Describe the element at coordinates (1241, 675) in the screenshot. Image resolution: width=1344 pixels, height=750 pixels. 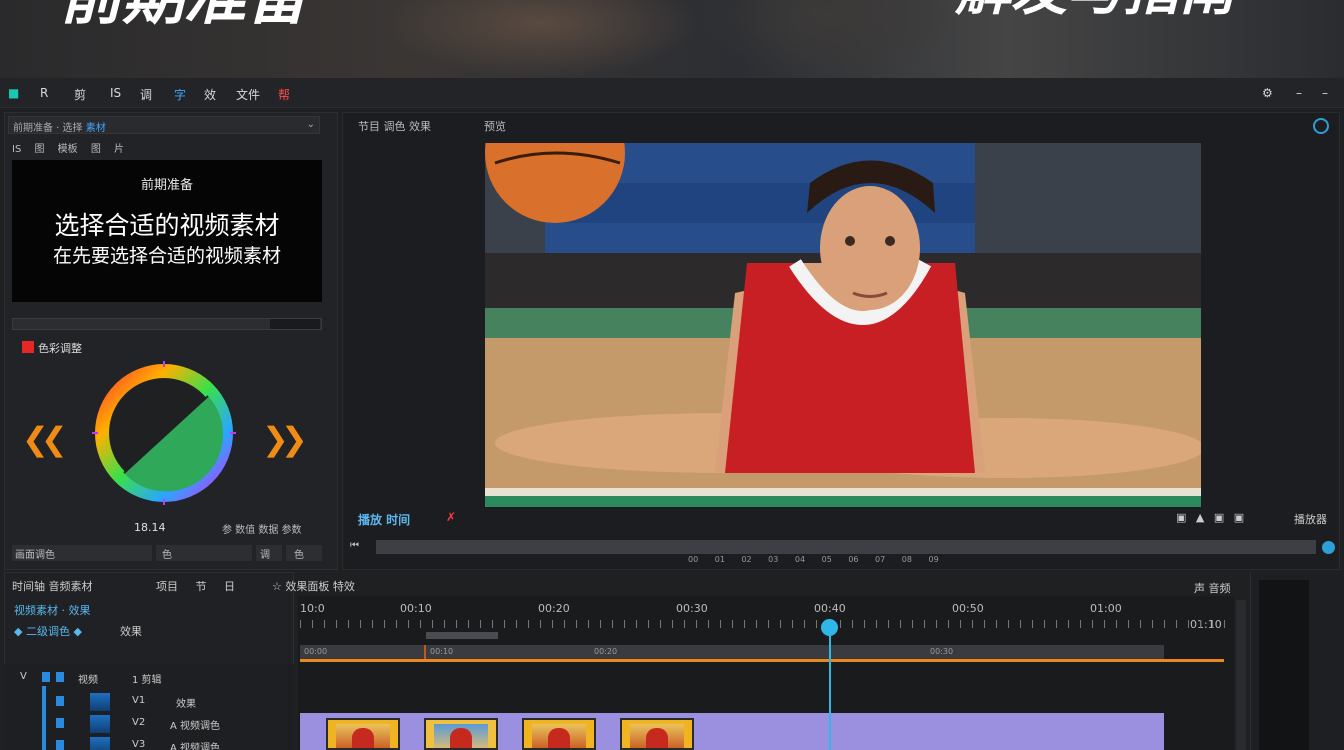
I see `timeline-scrollbar` at that location.